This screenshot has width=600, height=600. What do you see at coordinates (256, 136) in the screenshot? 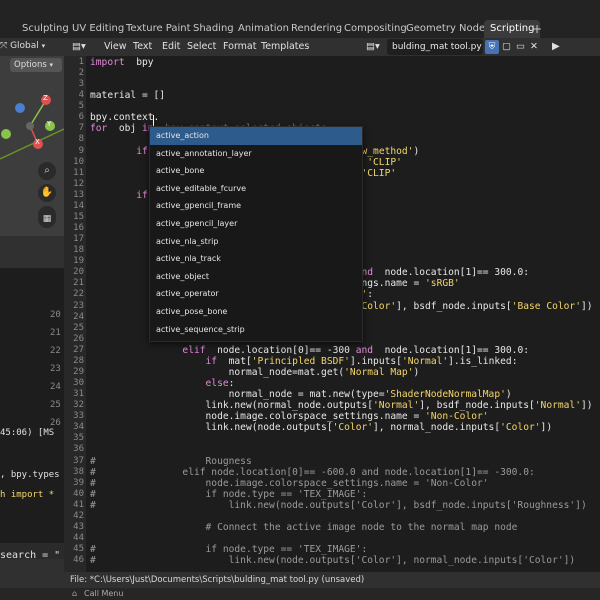
I see `autocomplete-item: active_action` at bounding box center [256, 136].